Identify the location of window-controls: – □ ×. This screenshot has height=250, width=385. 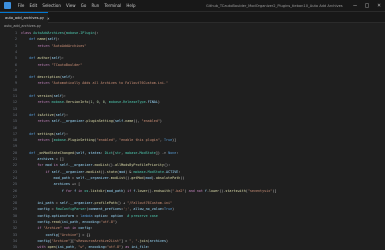
(367, 6).